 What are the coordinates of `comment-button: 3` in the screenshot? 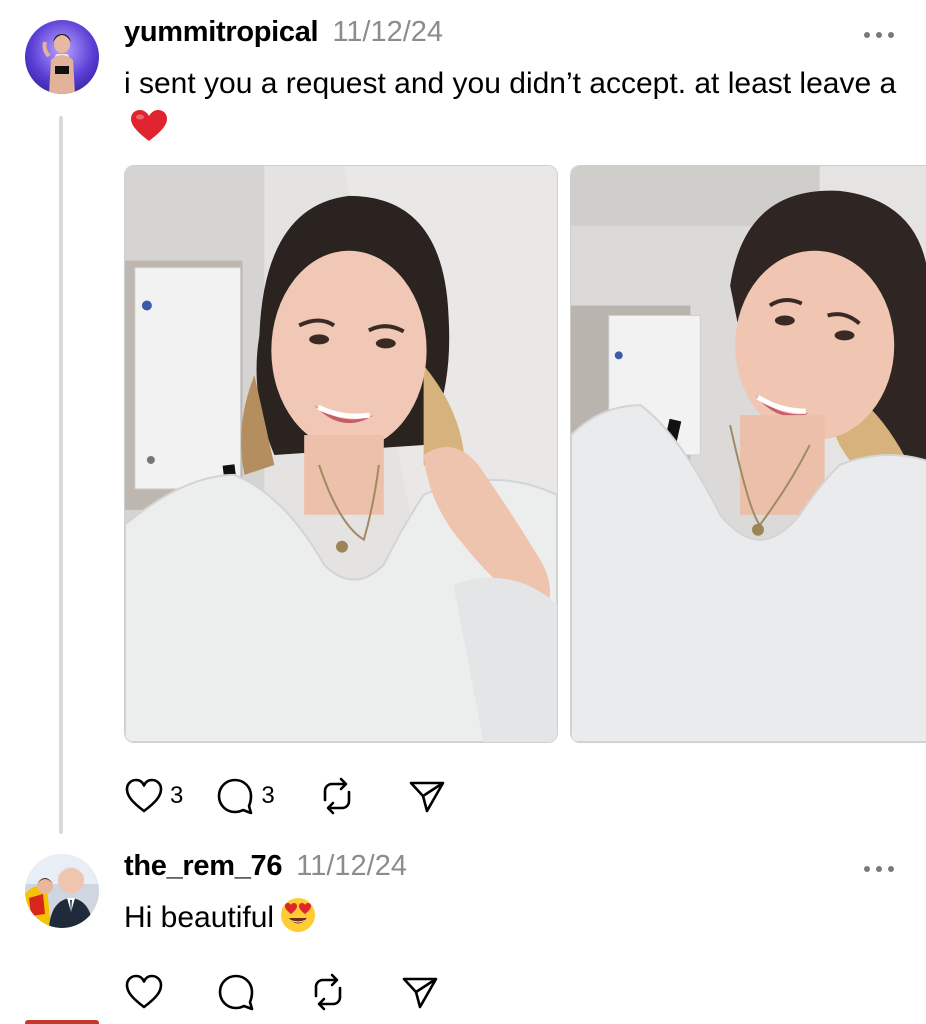 It's located at (245, 796).